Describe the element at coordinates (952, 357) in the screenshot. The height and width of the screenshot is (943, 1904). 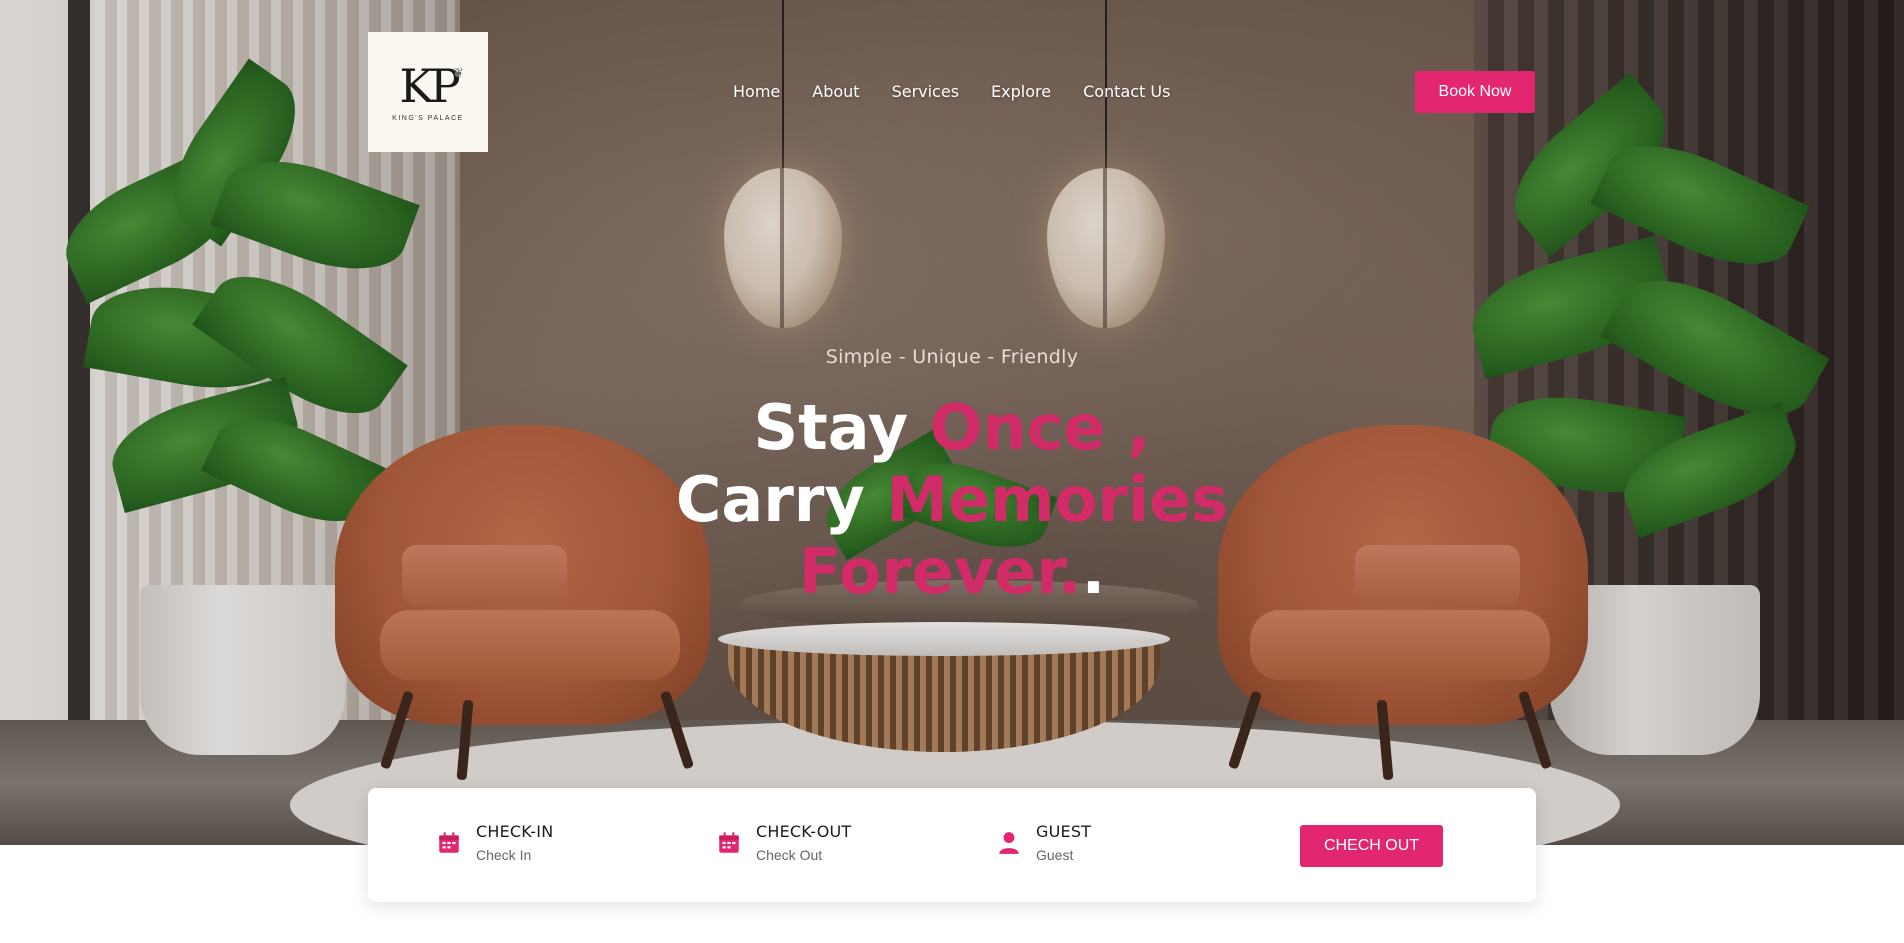
I see `hero-tagline: Simple - Unique - Friendly` at that location.